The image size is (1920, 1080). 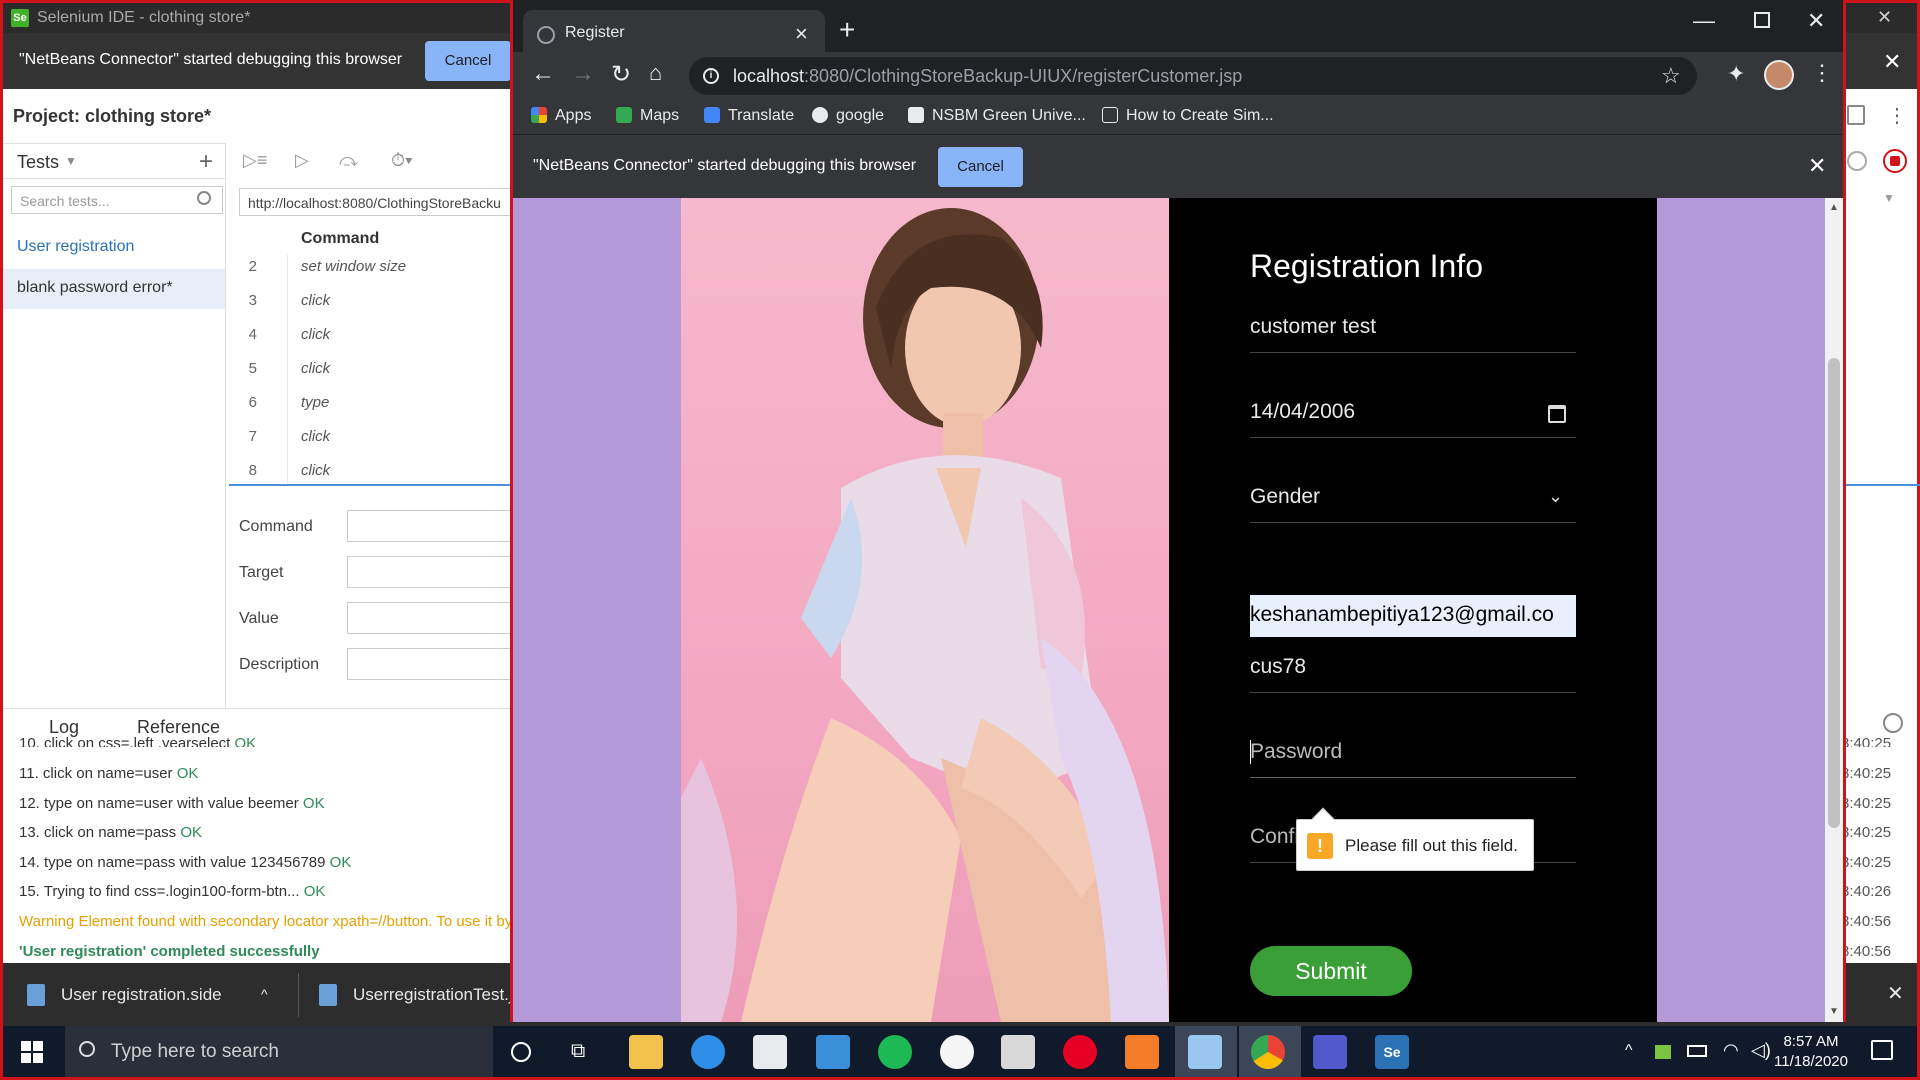 I want to click on bookmark-label: Maps, so click(x=660, y=115).